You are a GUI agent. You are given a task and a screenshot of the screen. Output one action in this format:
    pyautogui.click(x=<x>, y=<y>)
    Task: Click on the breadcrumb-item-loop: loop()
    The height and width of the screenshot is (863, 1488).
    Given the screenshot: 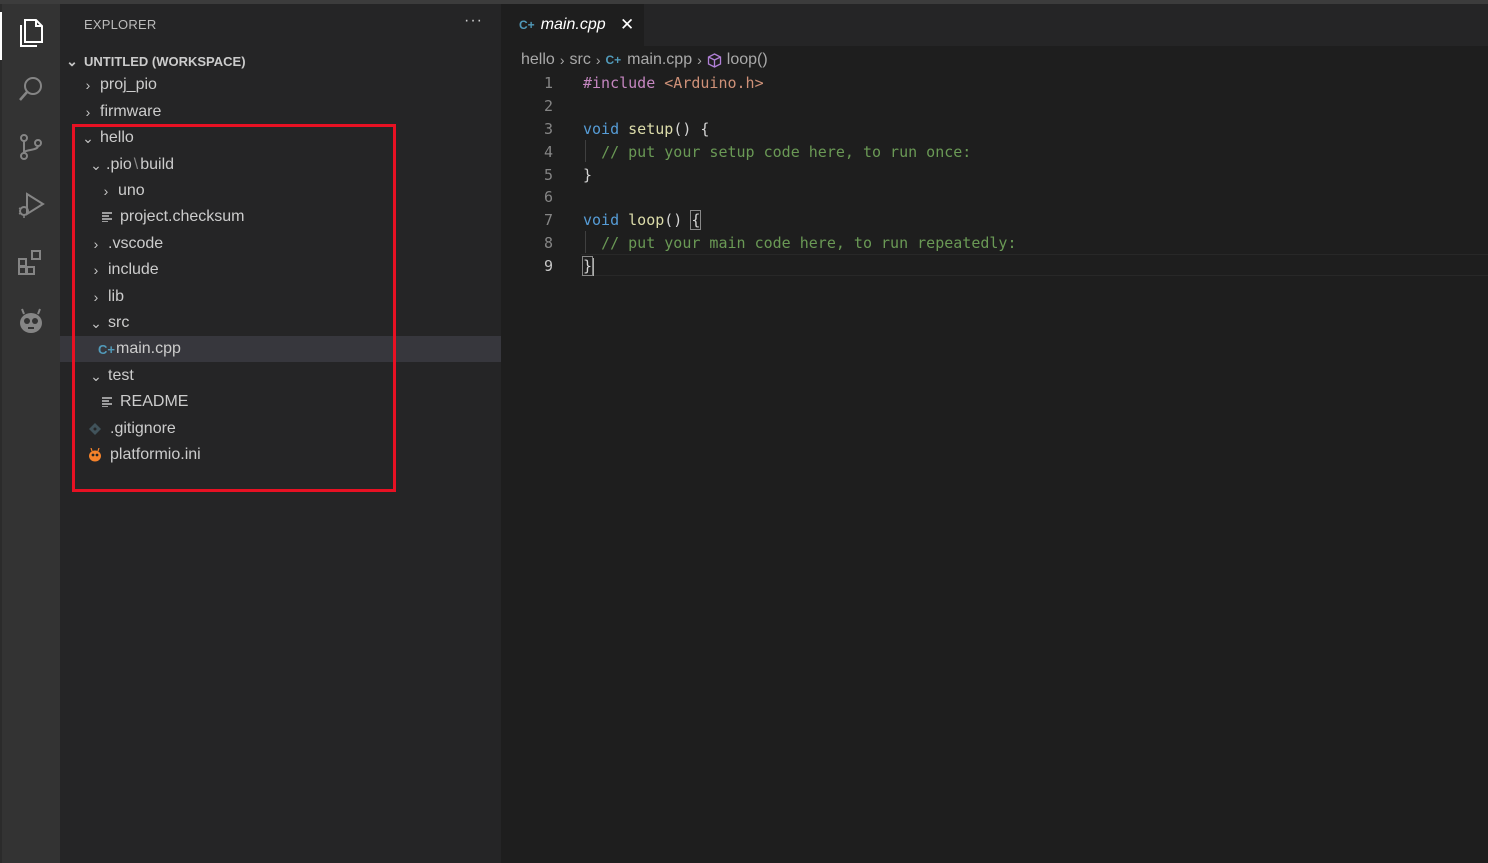 What is the action you would take?
    pyautogui.click(x=747, y=60)
    